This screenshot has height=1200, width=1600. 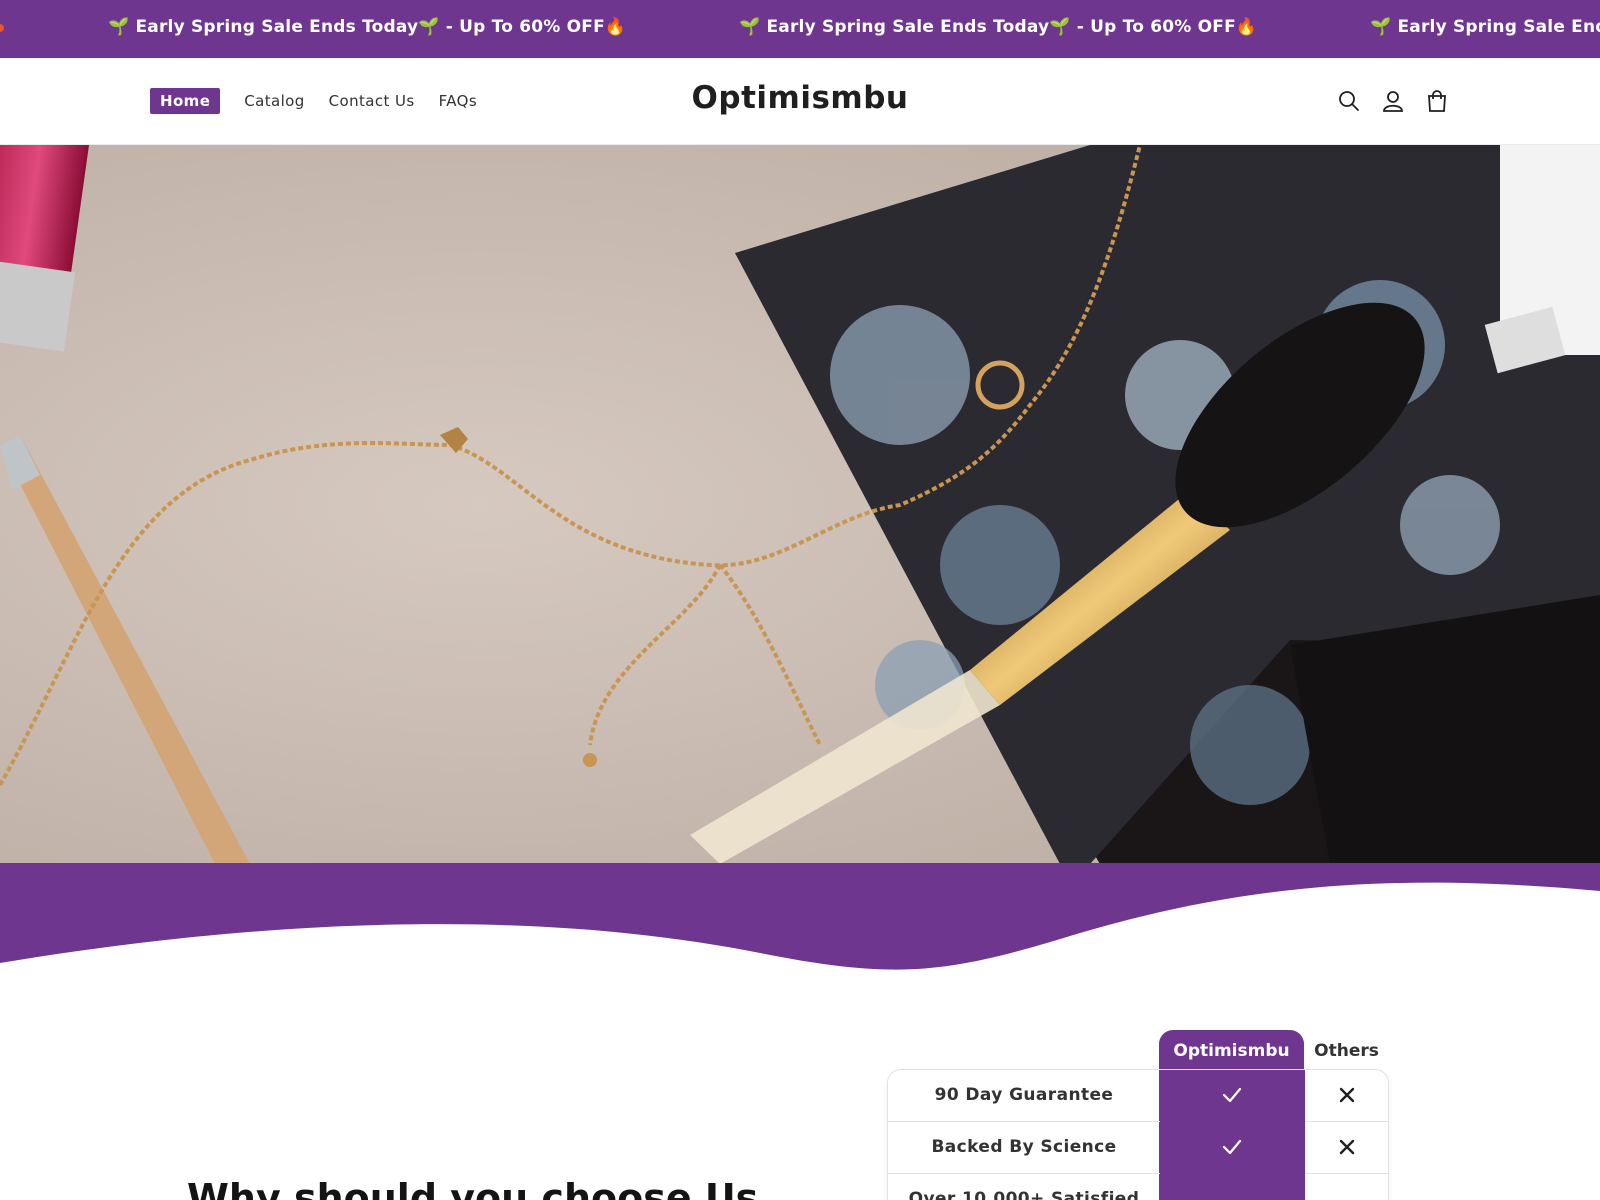 I want to click on comparison-row: Backed By Science, so click(x=1138, y=1148).